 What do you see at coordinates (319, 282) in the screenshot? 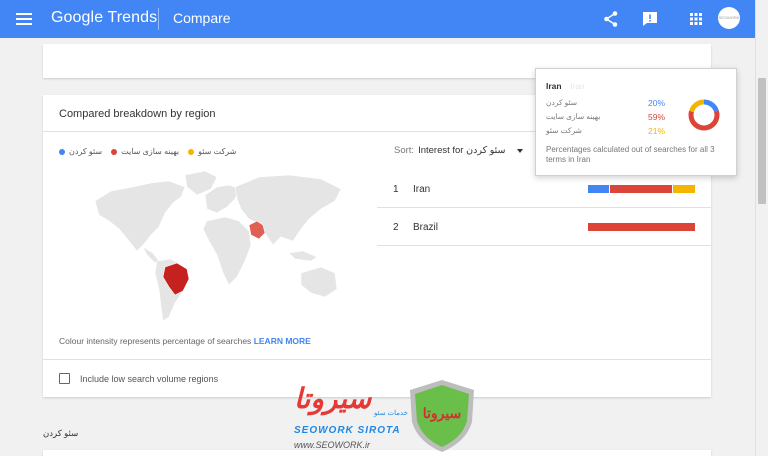
I see `map-australia` at bounding box center [319, 282].